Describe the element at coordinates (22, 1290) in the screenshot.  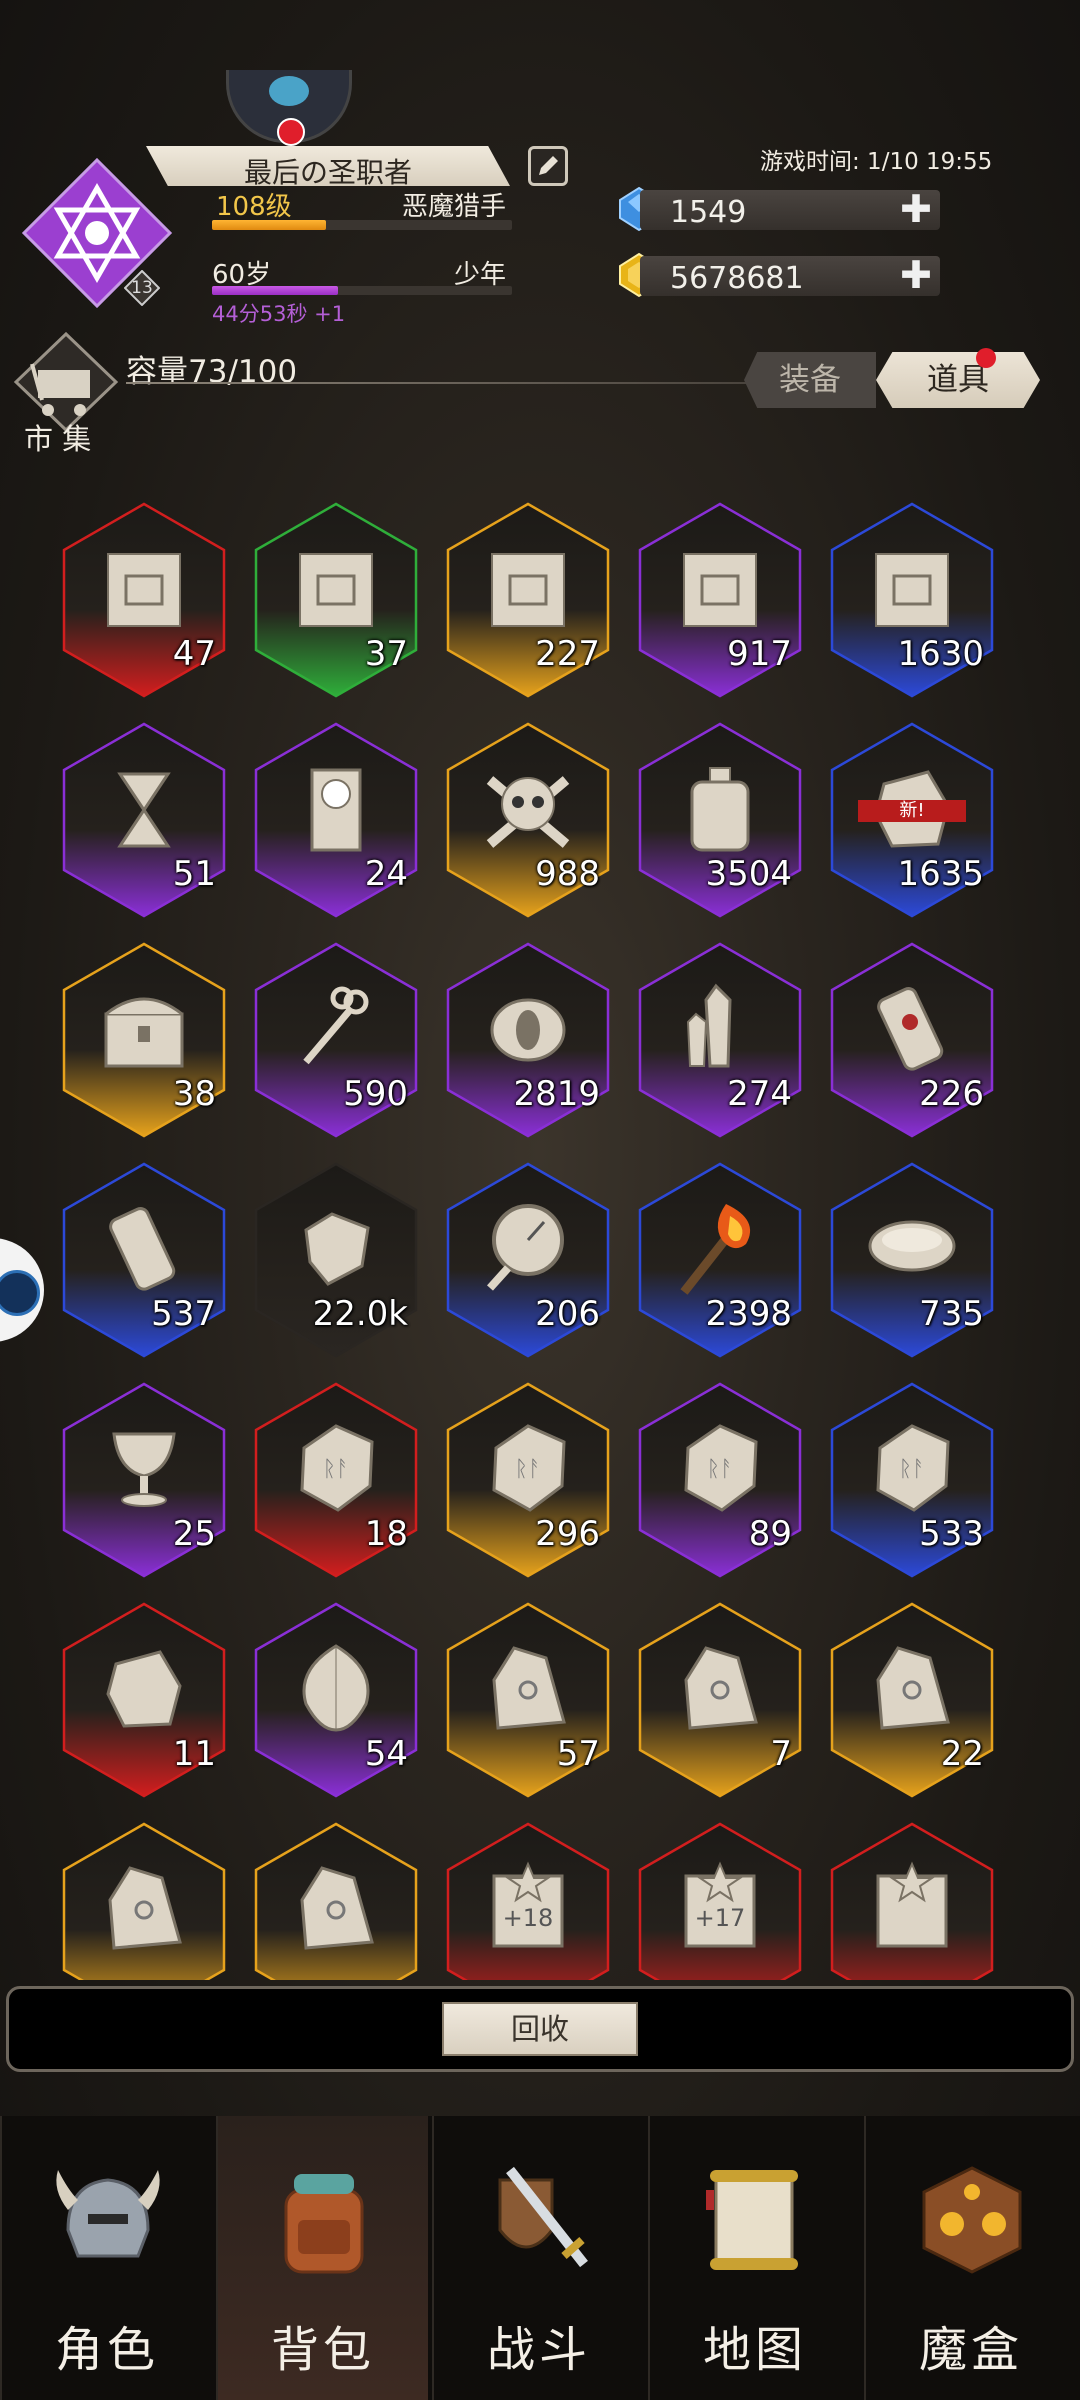
I see `floating-assist-button` at that location.